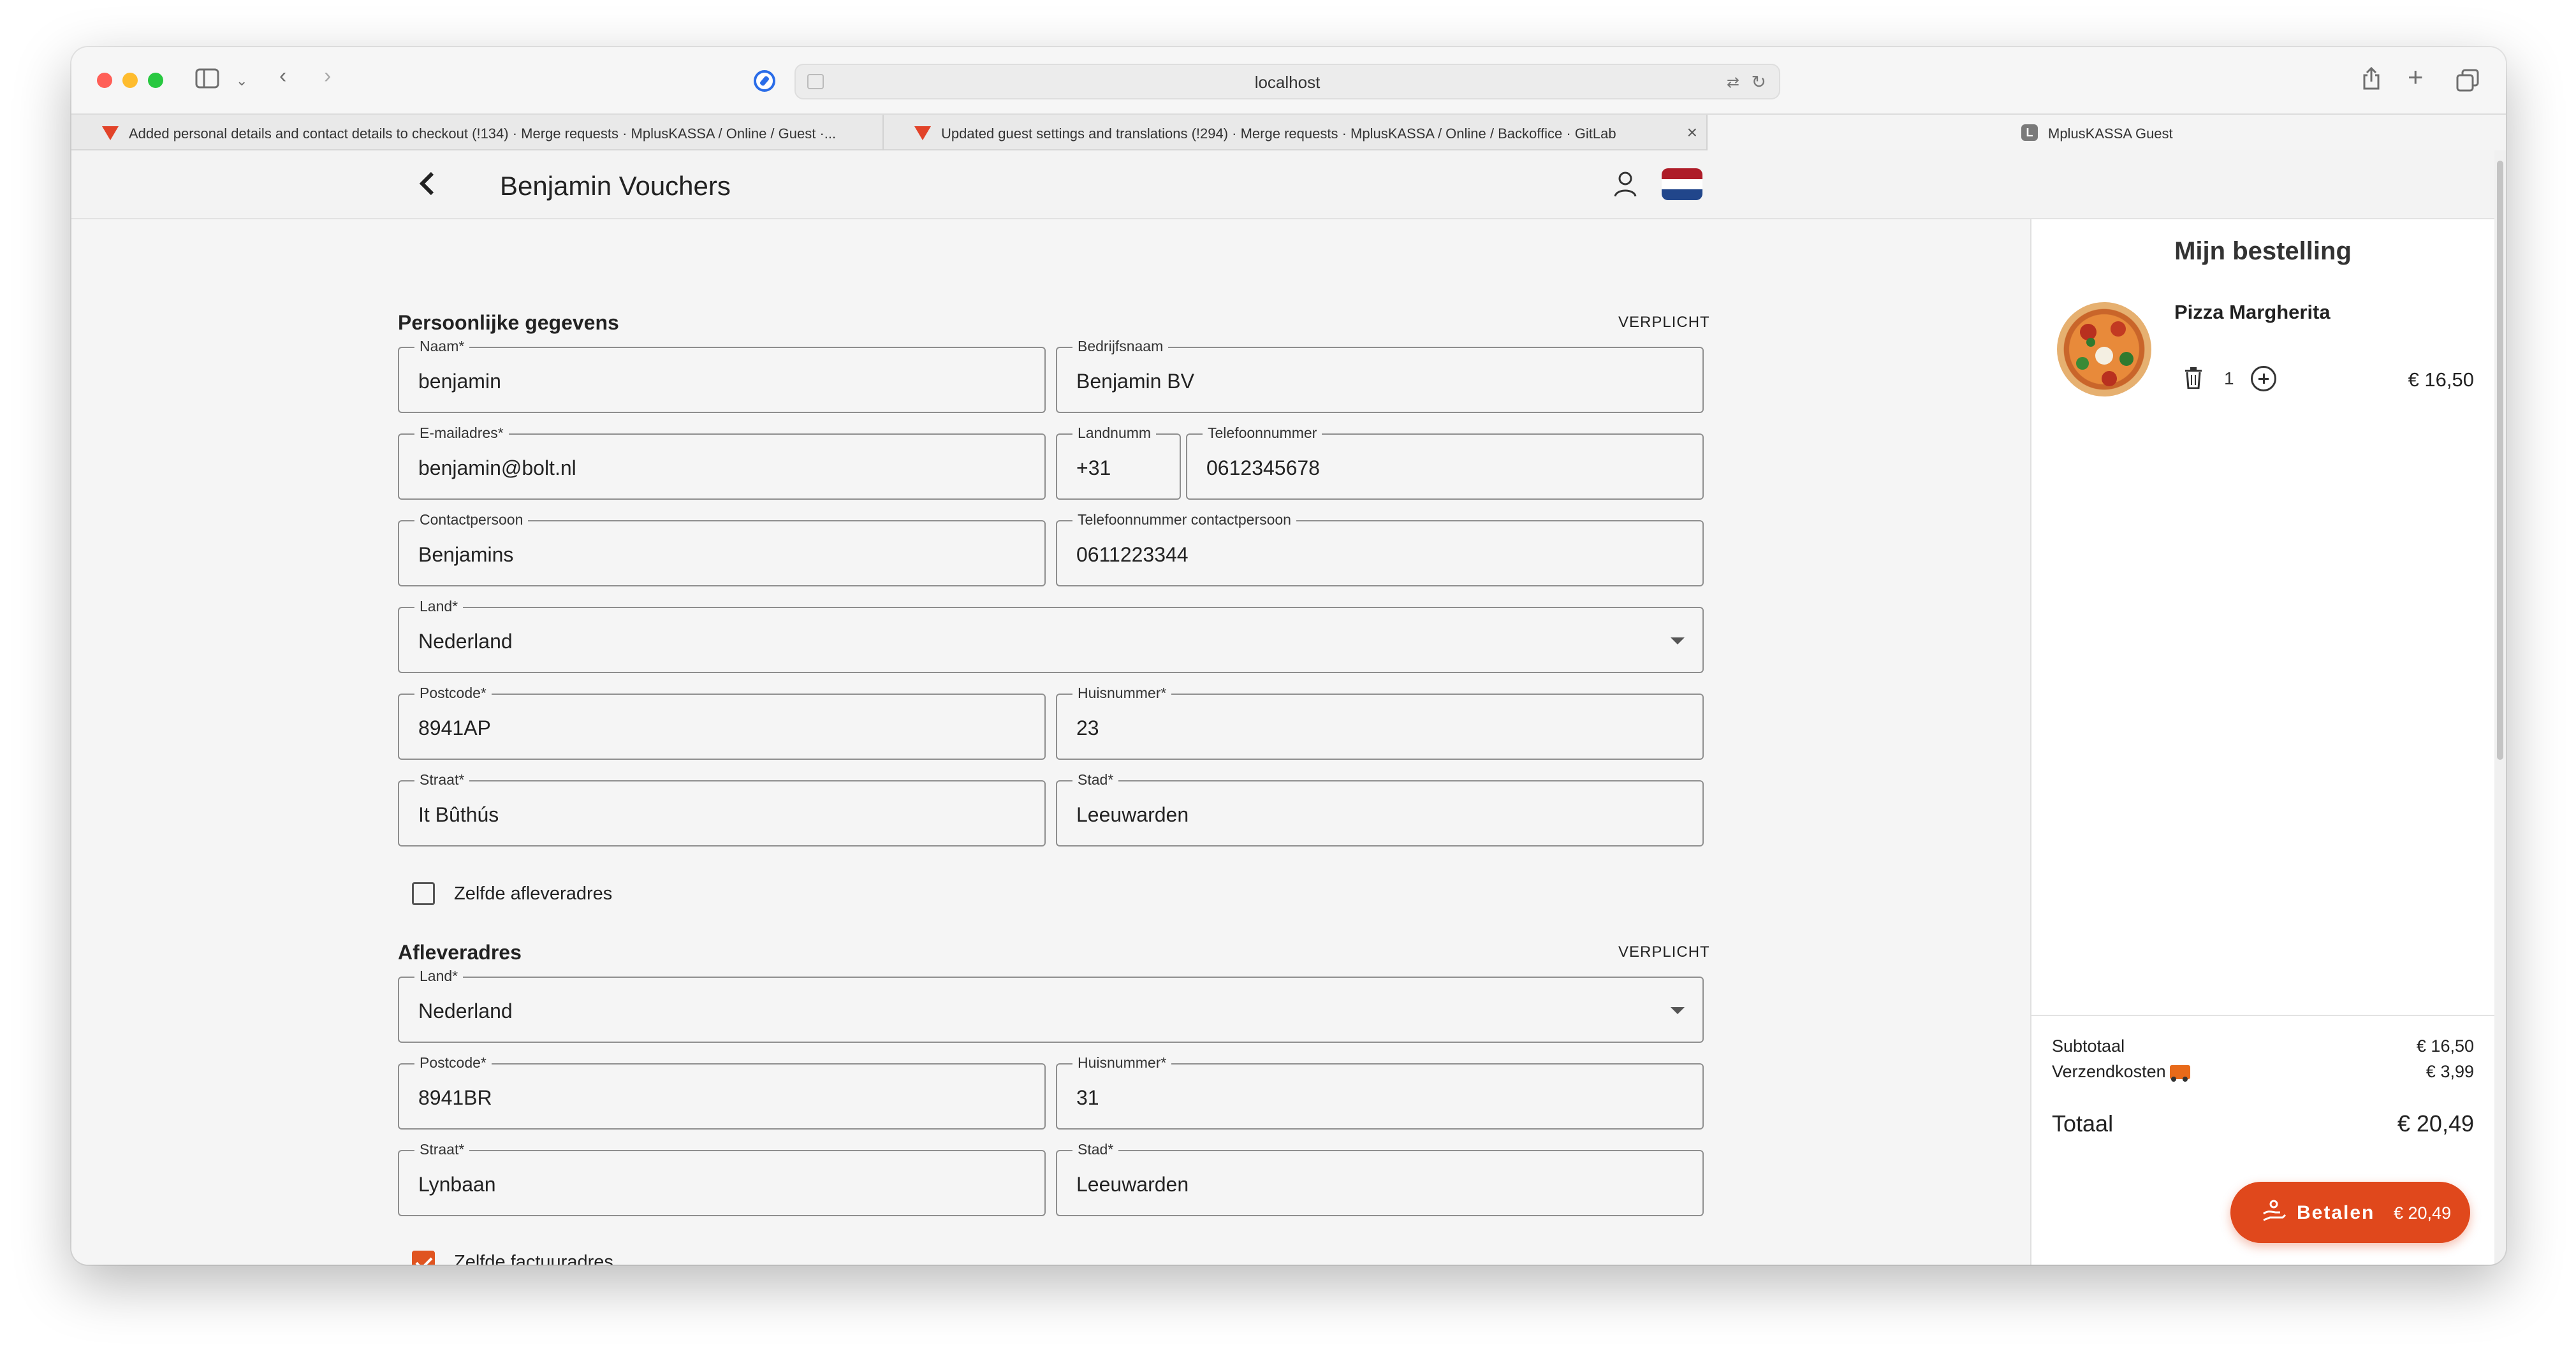  Describe the element at coordinates (472, 520) in the screenshot. I see `field-label: Contactpersoon` at that location.